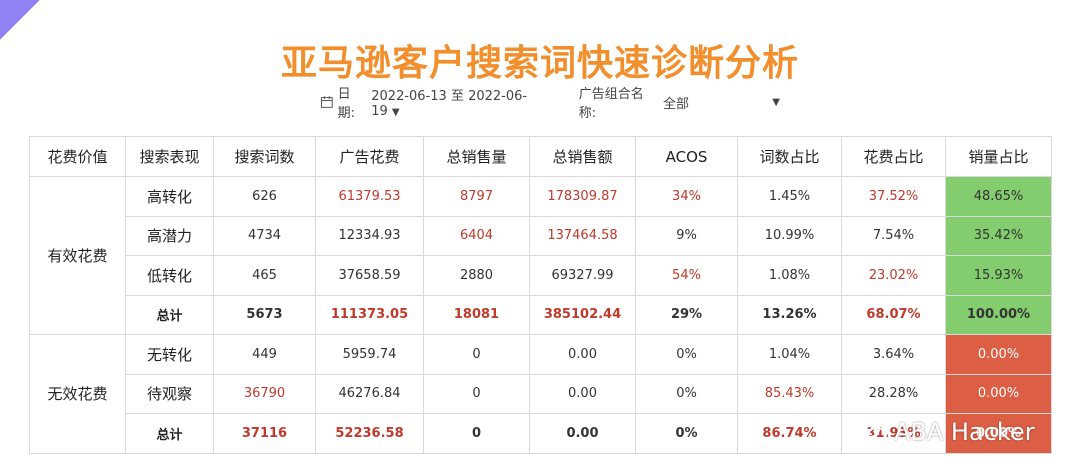  I want to click on terms-cell: 465, so click(264, 275).